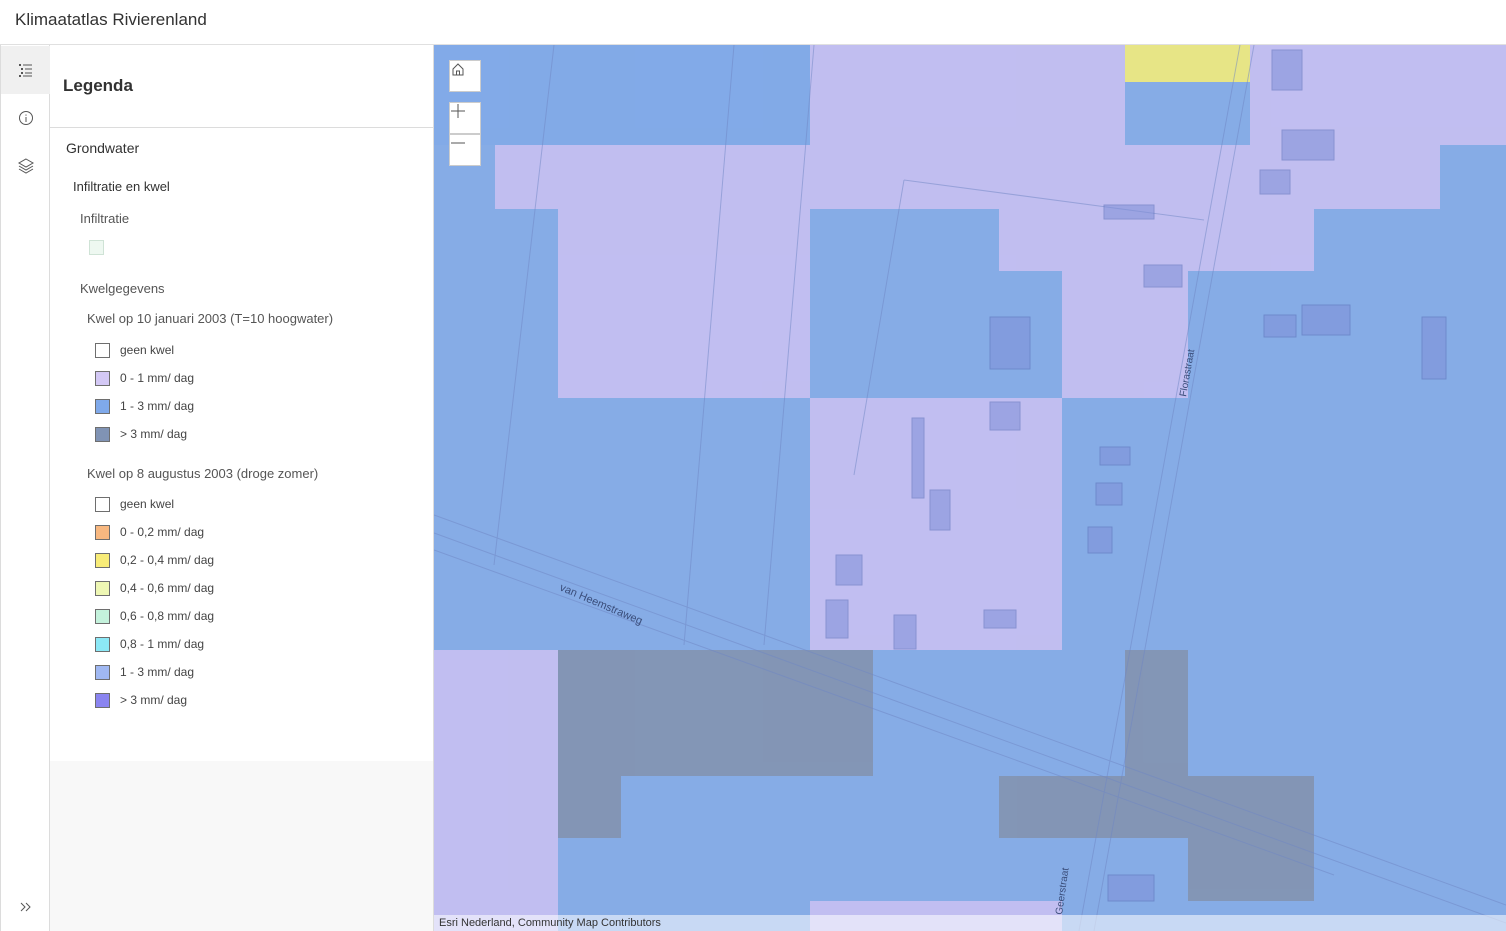 This screenshot has width=1506, height=931. Describe the element at coordinates (157, 406) in the screenshot. I see `january-legend-label: 1 - 3 mm/ dag` at that location.